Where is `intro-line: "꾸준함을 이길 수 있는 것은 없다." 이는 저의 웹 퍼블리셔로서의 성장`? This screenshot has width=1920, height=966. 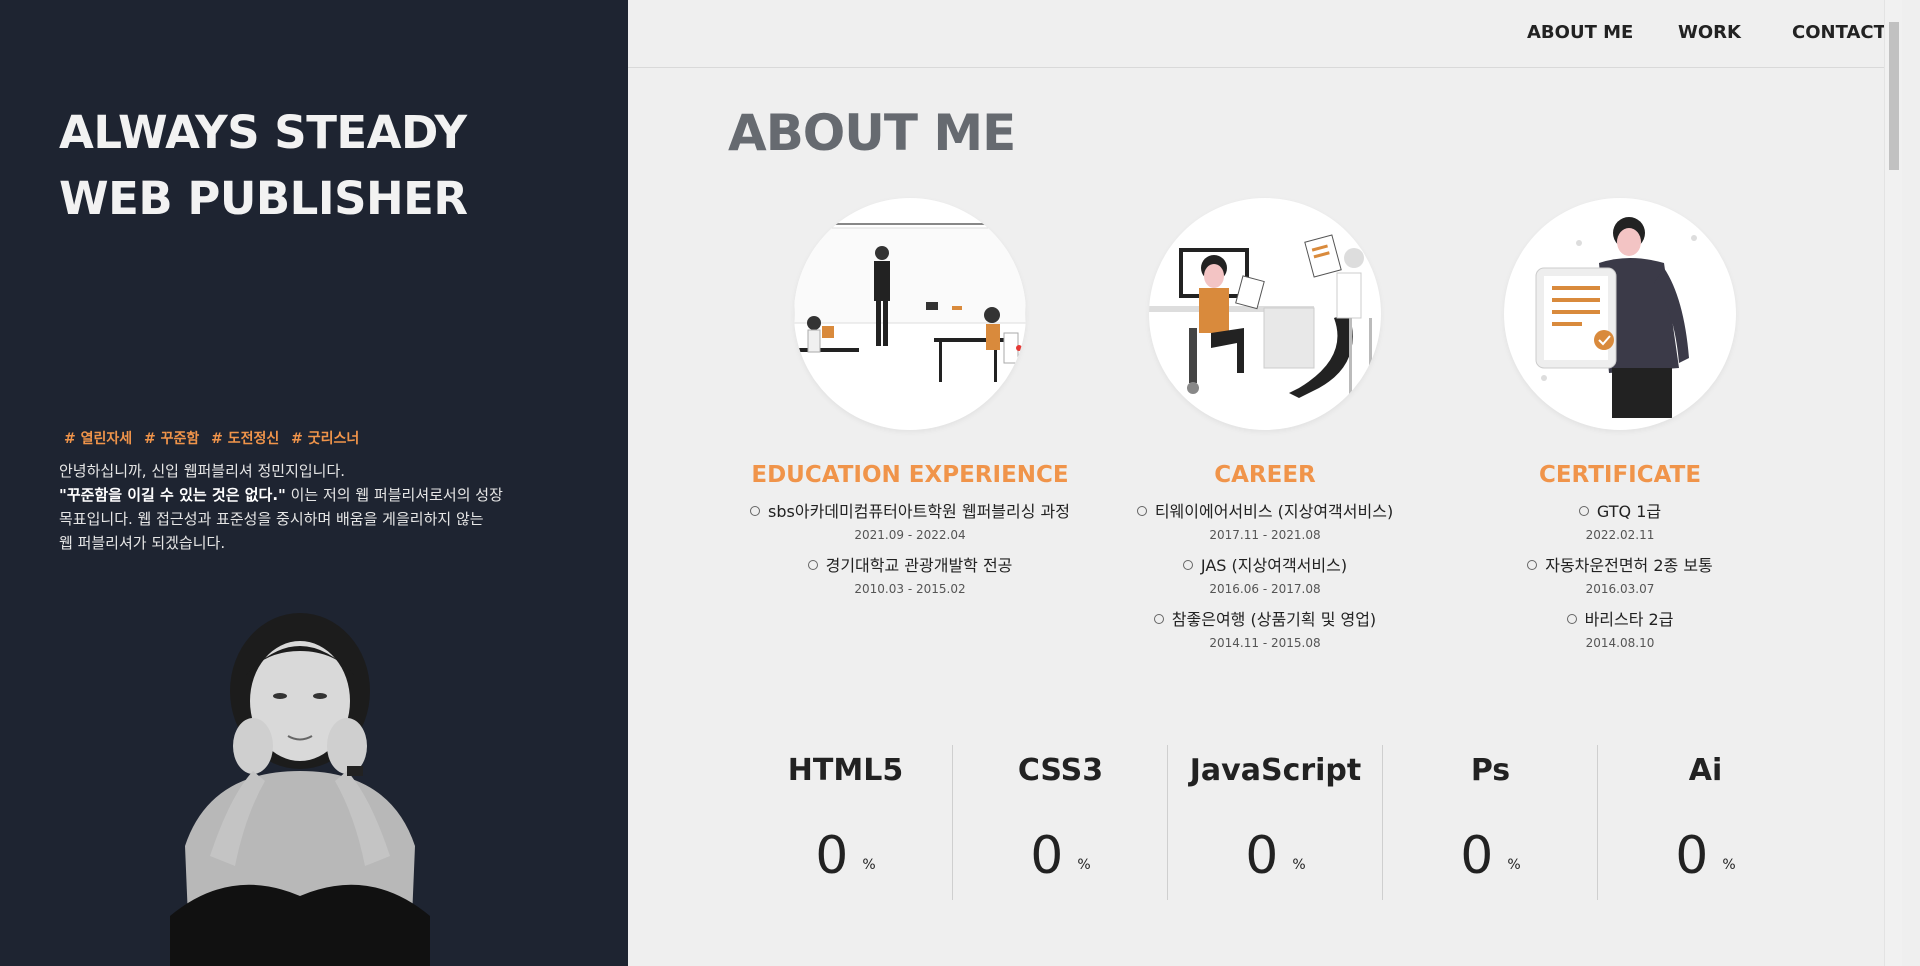 intro-line: "꾸준함을 이길 수 있는 것은 없다." 이는 저의 웹 퍼블리셔로서의 성장 is located at coordinates (294, 495).